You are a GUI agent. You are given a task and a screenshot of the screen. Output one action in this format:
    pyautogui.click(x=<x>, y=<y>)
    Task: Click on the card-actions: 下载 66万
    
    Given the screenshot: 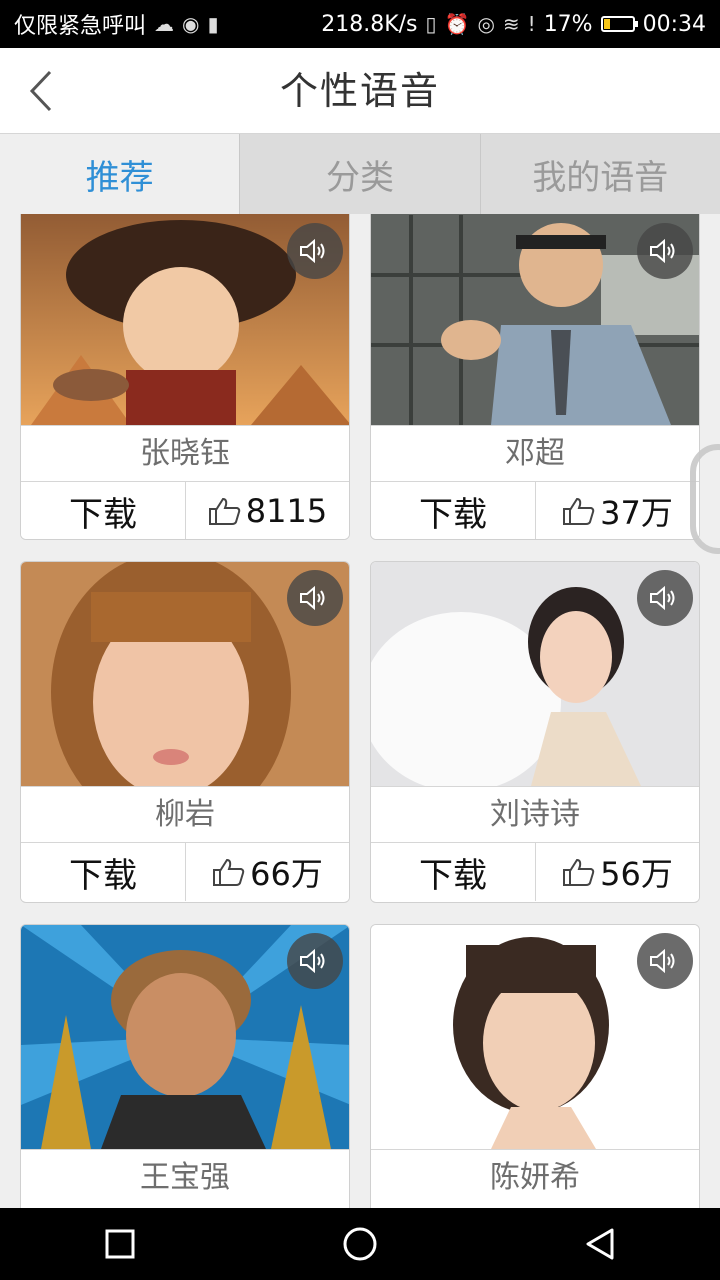 What is the action you would take?
    pyautogui.click(x=185, y=871)
    